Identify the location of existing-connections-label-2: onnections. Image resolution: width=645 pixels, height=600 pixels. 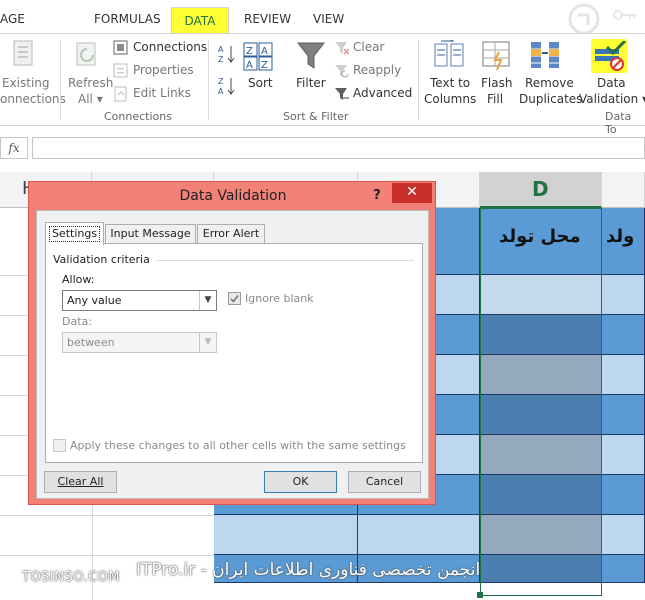
(33, 99).